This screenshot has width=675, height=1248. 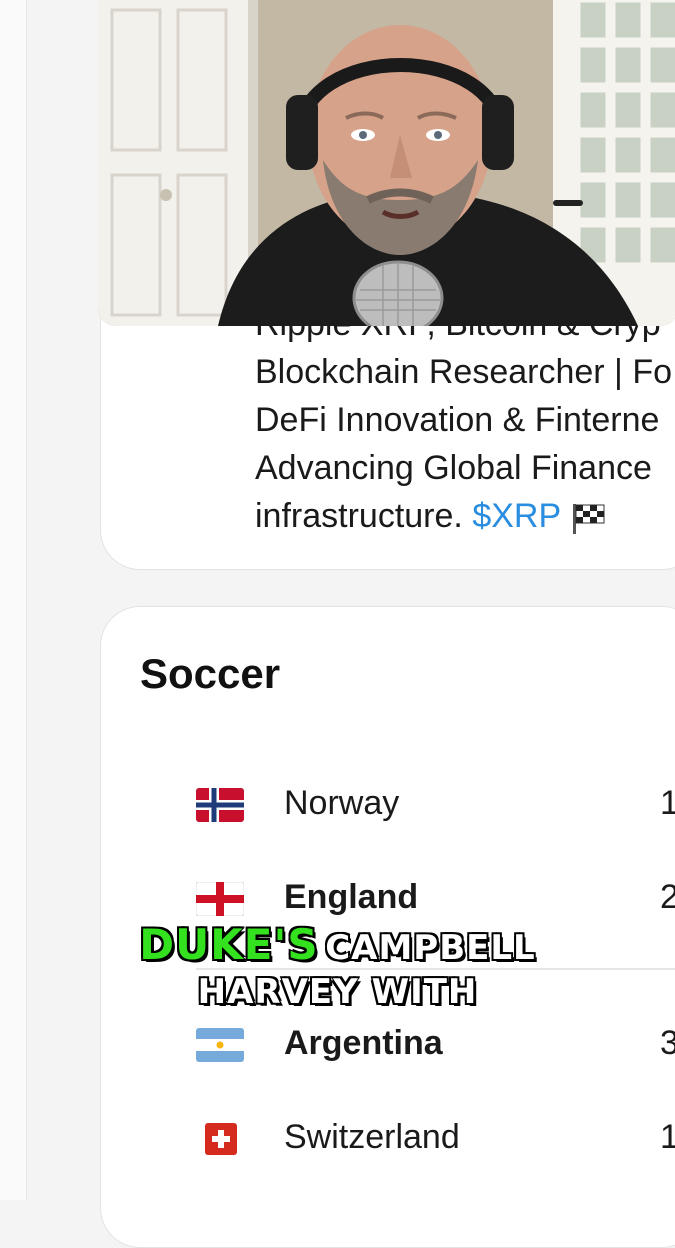 I want to click on video-caption-line-1: DUKE'S CAMPBELL, so click(x=337, y=944).